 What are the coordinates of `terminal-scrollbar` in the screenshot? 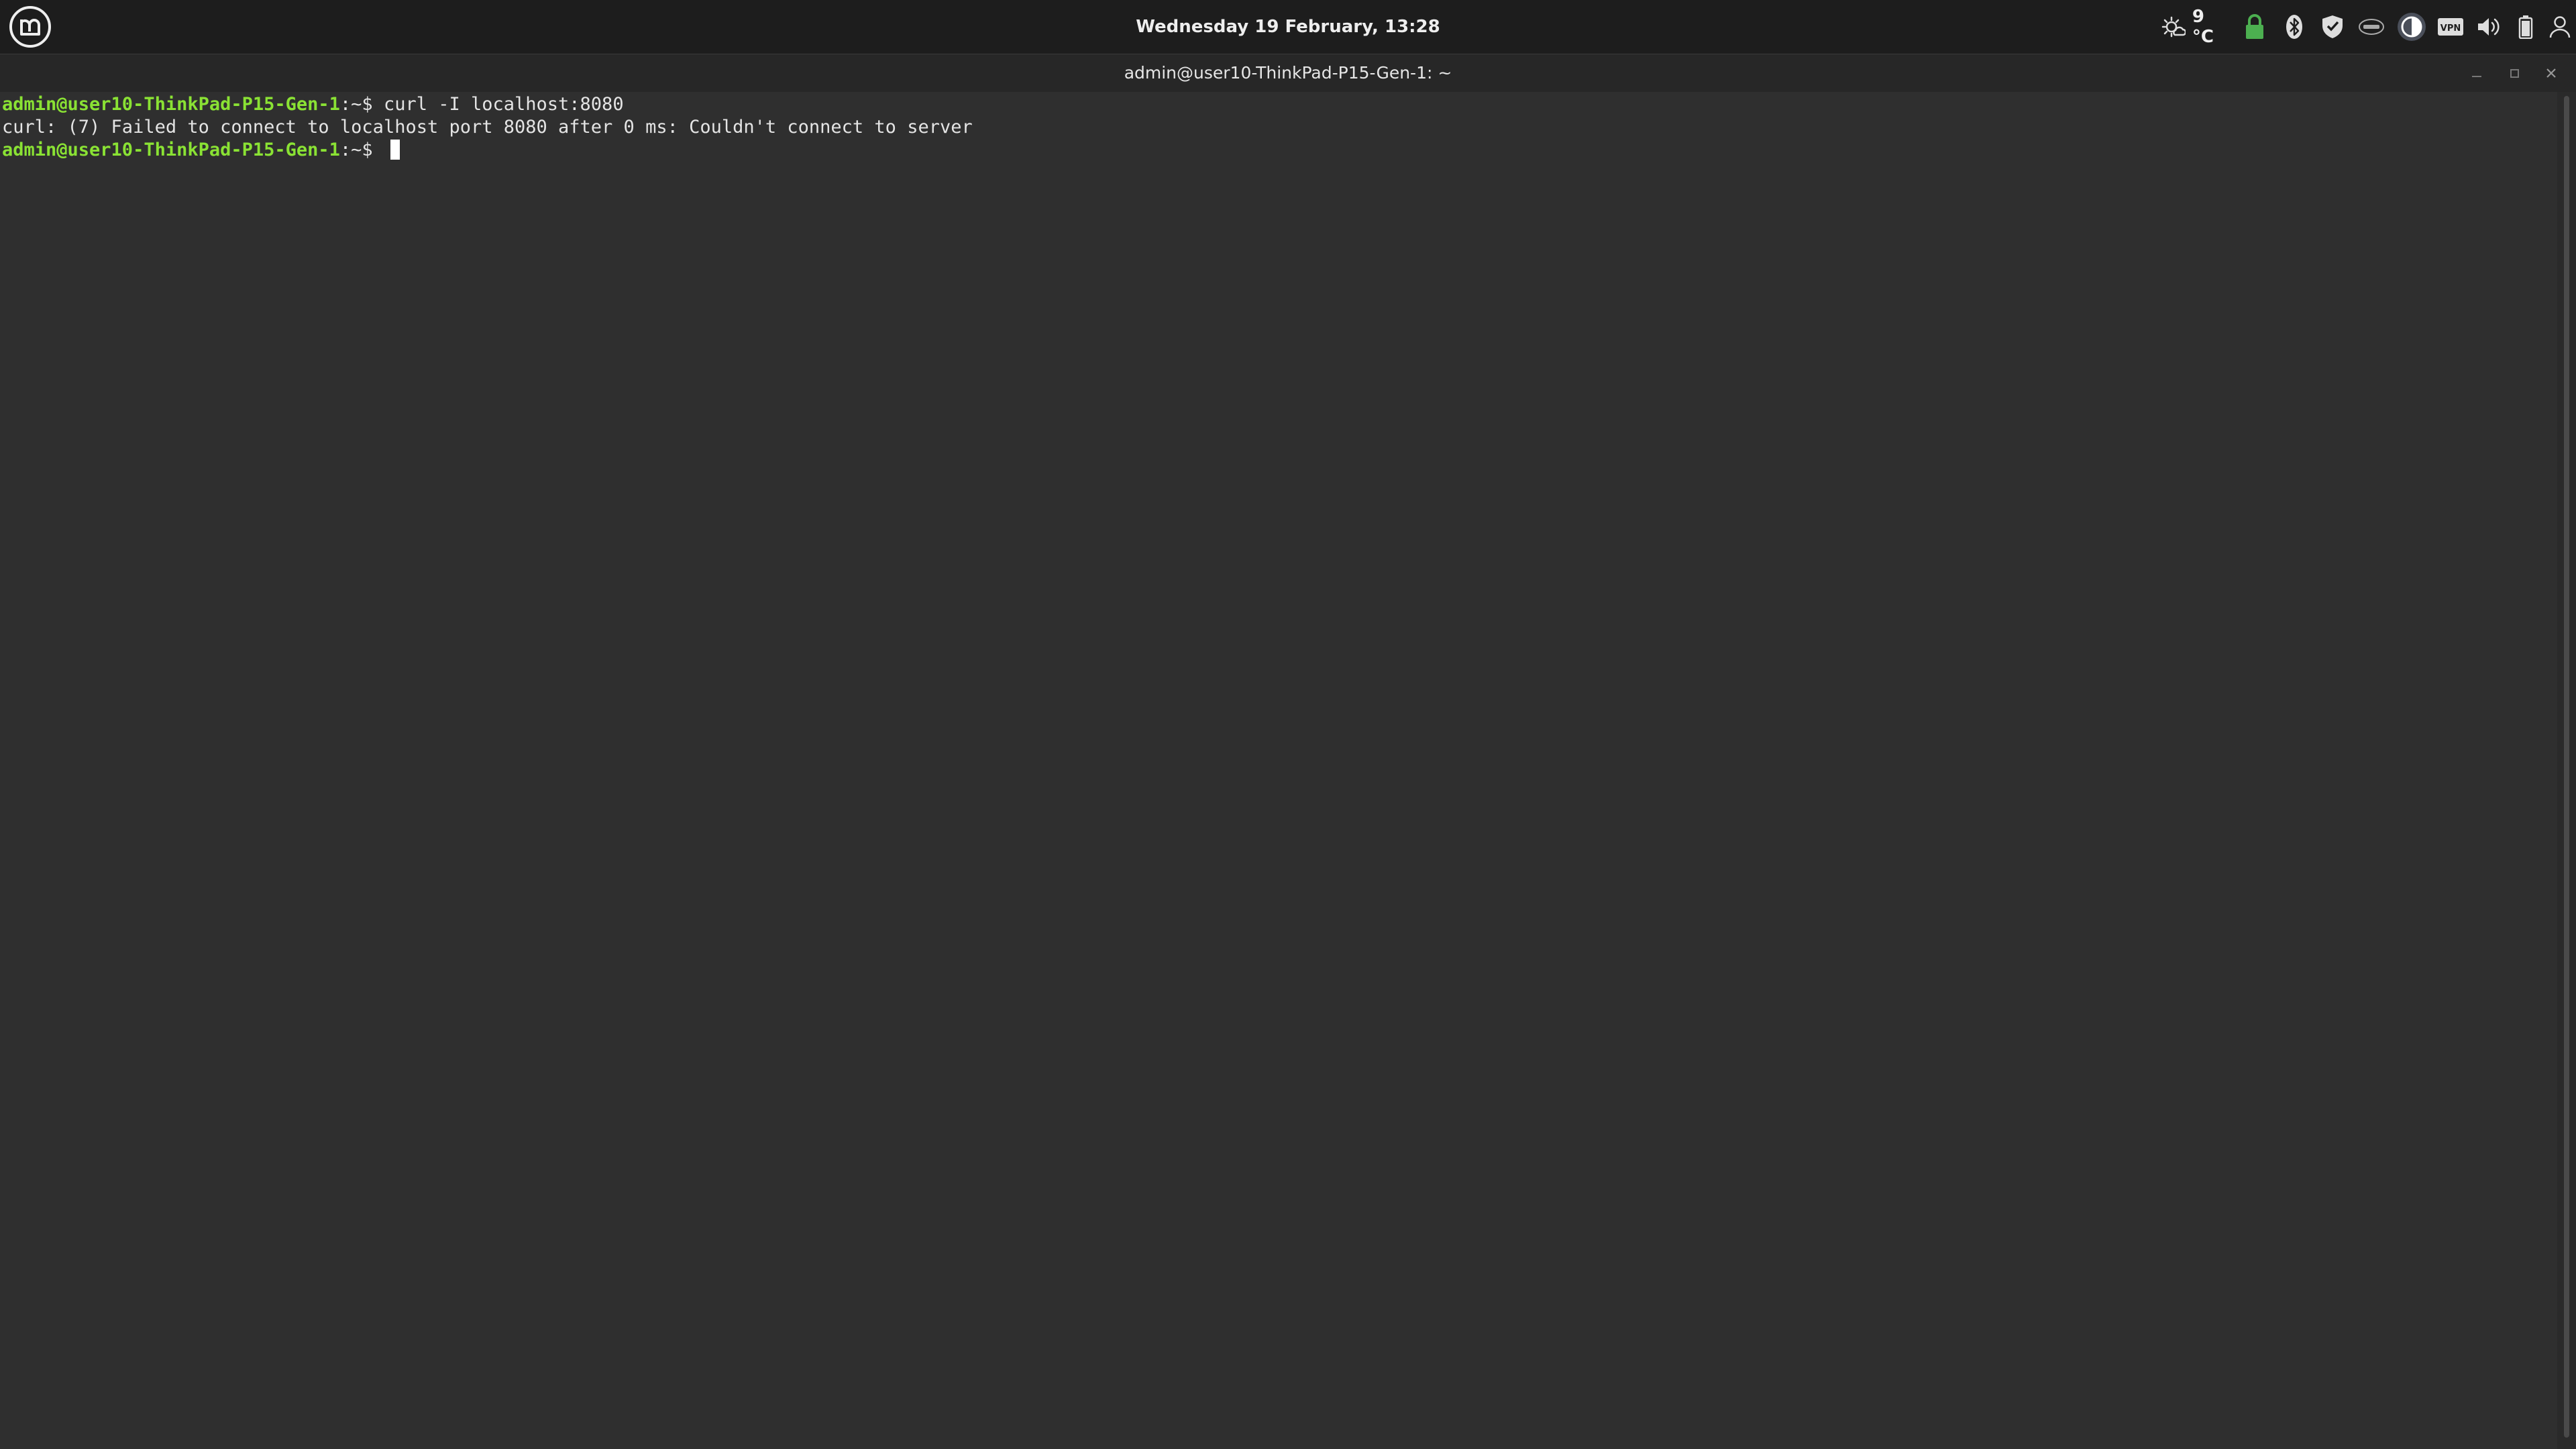 It's located at (2566, 770).